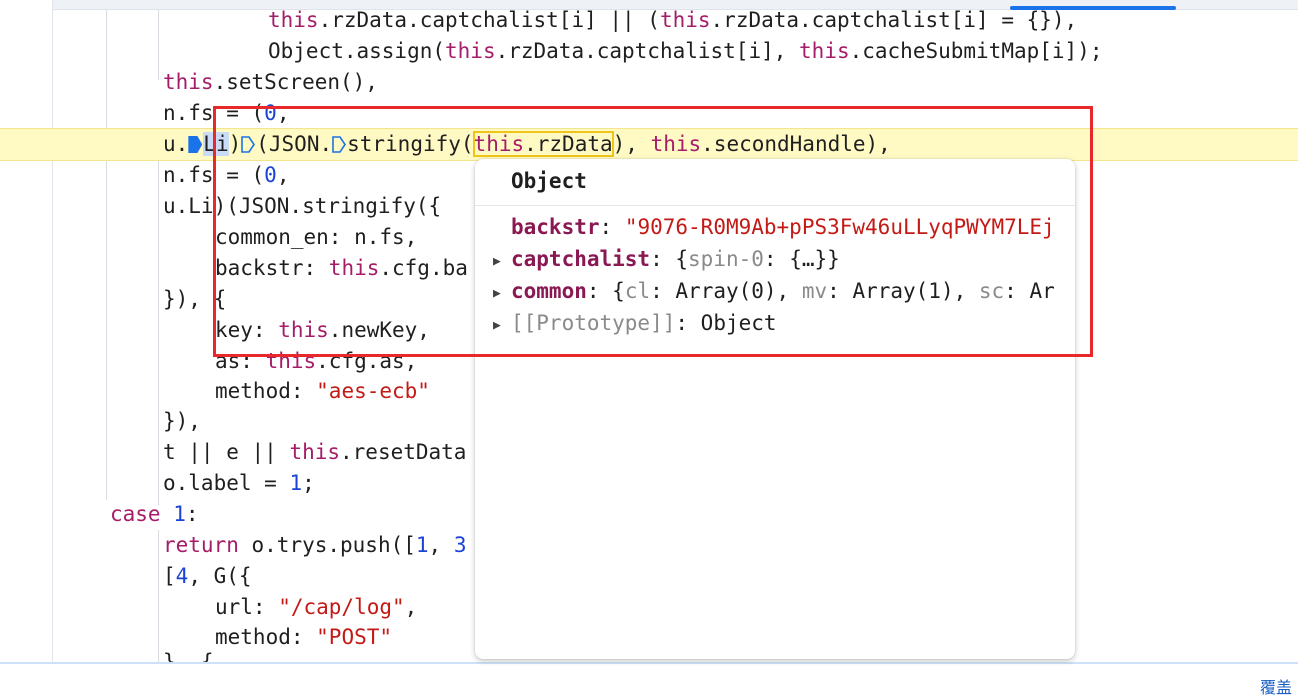 The height and width of the screenshot is (698, 1298). Describe the element at coordinates (775, 205) in the screenshot. I see `popover-divider` at that location.